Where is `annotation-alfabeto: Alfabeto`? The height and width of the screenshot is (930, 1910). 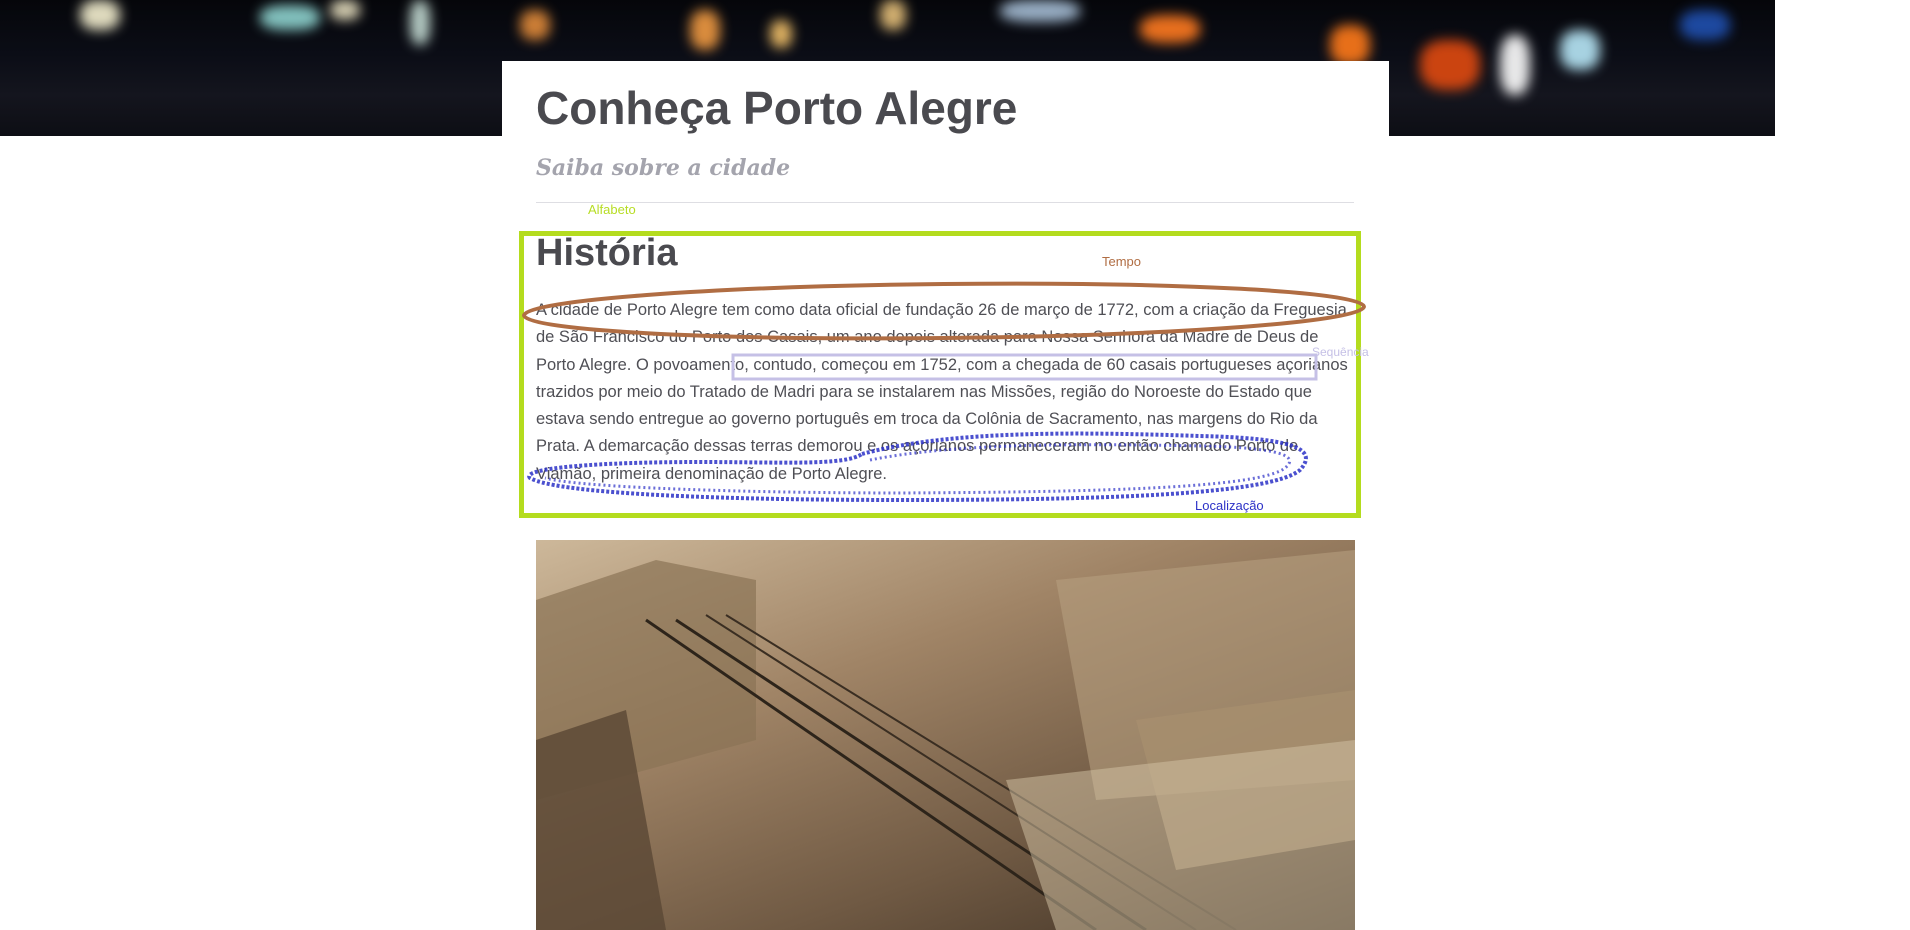 annotation-alfabeto: Alfabeto is located at coordinates (612, 209).